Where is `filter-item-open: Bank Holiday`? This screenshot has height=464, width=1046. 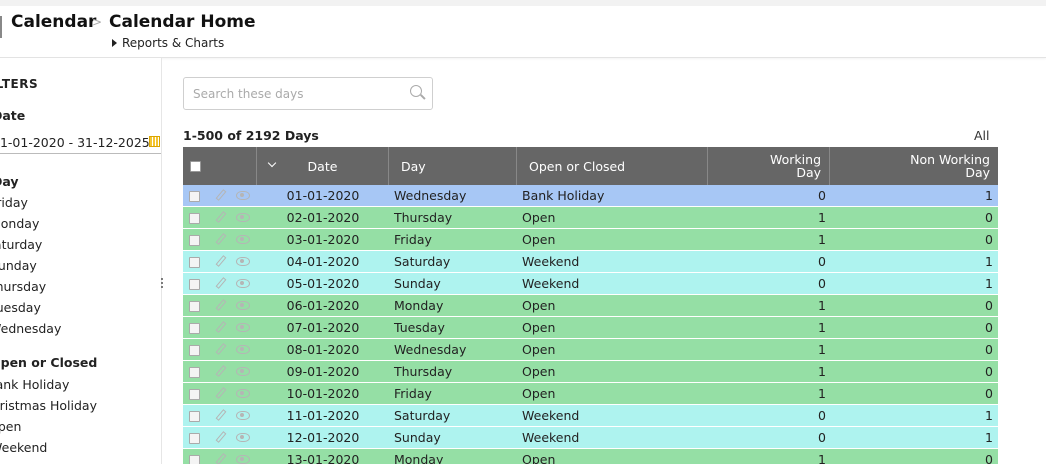 filter-item-open: Bank Holiday is located at coordinates (34, 384).